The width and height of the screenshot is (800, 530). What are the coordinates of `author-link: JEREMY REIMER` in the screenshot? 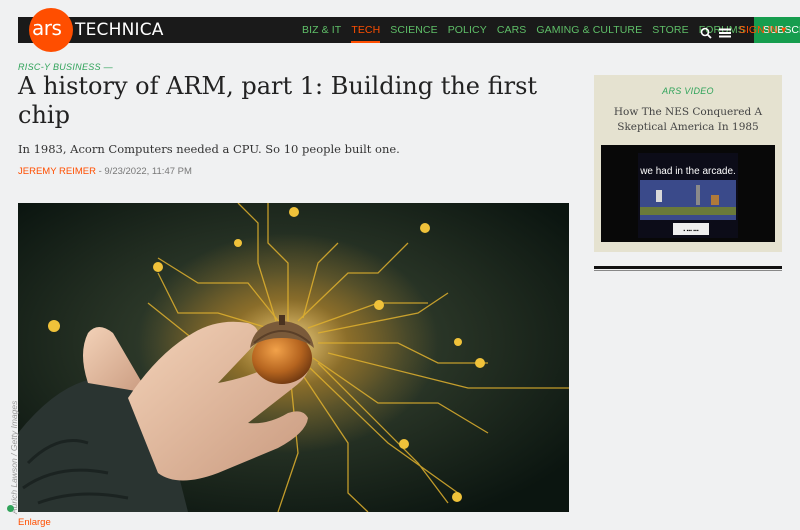 It's located at (57, 171).